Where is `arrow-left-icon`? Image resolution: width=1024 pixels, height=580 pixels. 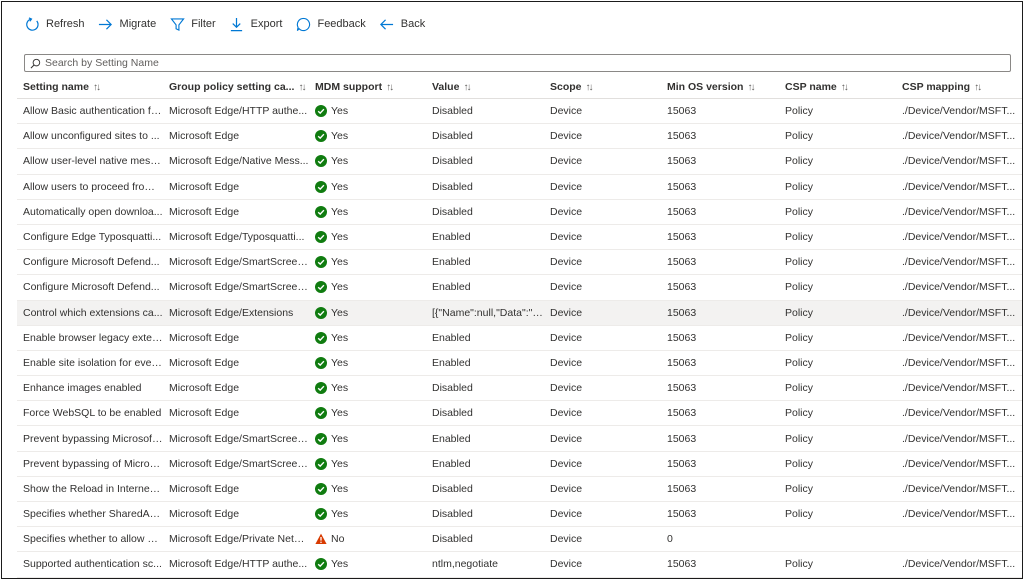
arrow-left-icon is located at coordinates (387, 24).